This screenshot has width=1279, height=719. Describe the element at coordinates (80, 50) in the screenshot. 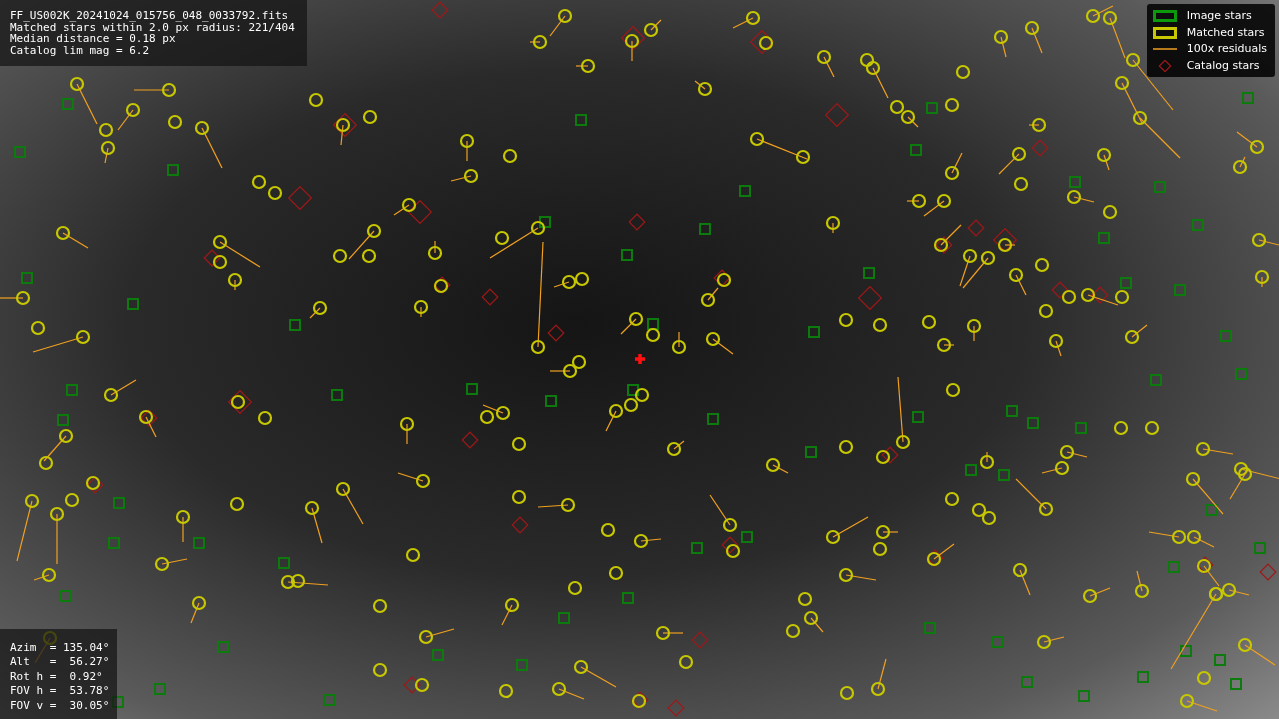

I see `info-text: Catalog lim mag = 6.2` at that location.